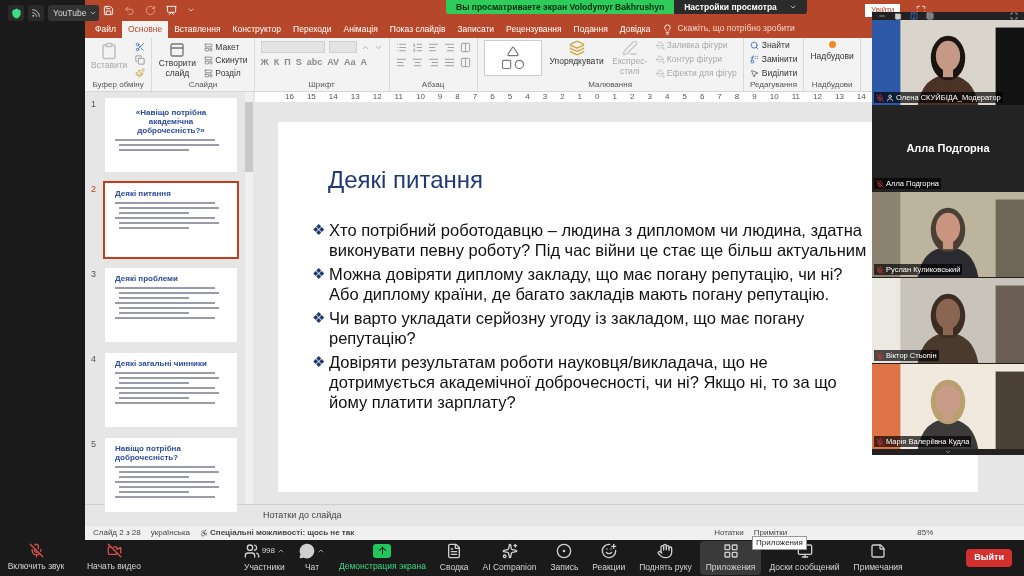  What do you see at coordinates (203, 85) in the screenshot?
I see `ribbon-group-label: Слайди` at bounding box center [203, 85].